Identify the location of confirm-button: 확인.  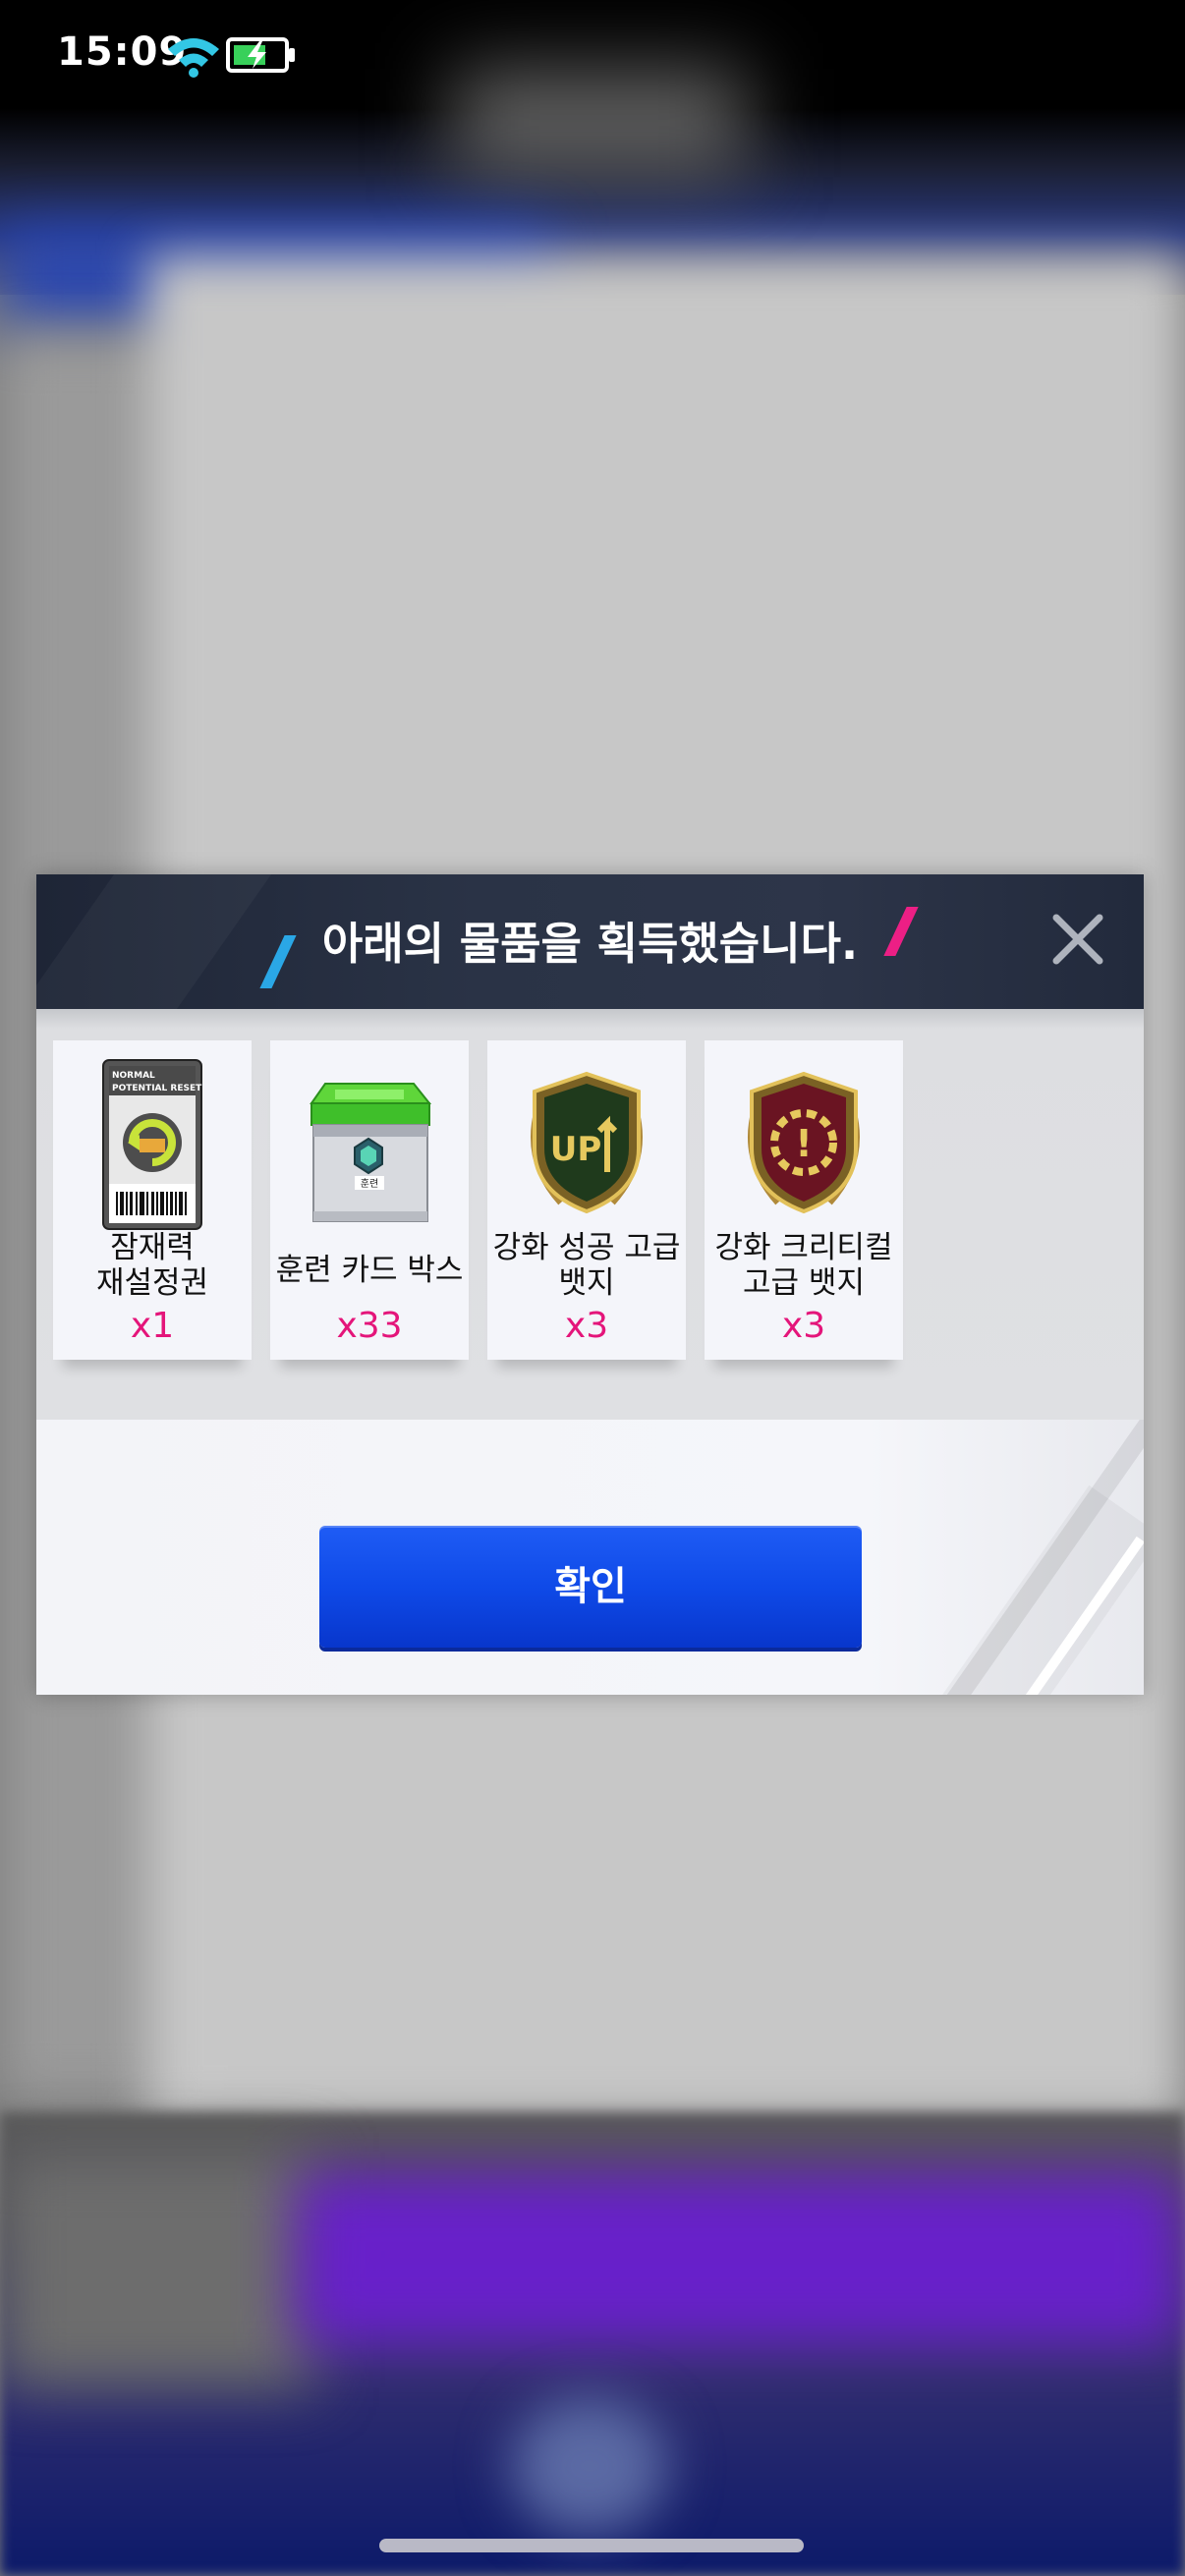
(591, 1587).